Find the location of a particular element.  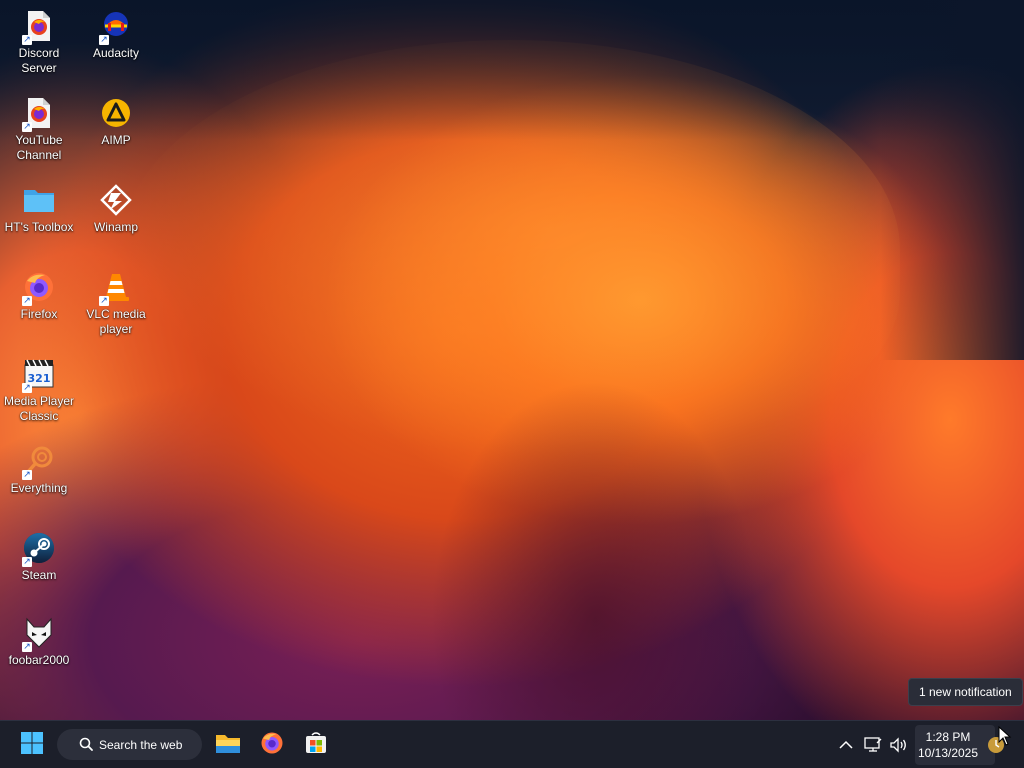

vlc-icon: ↗ is located at coordinates (116, 288).